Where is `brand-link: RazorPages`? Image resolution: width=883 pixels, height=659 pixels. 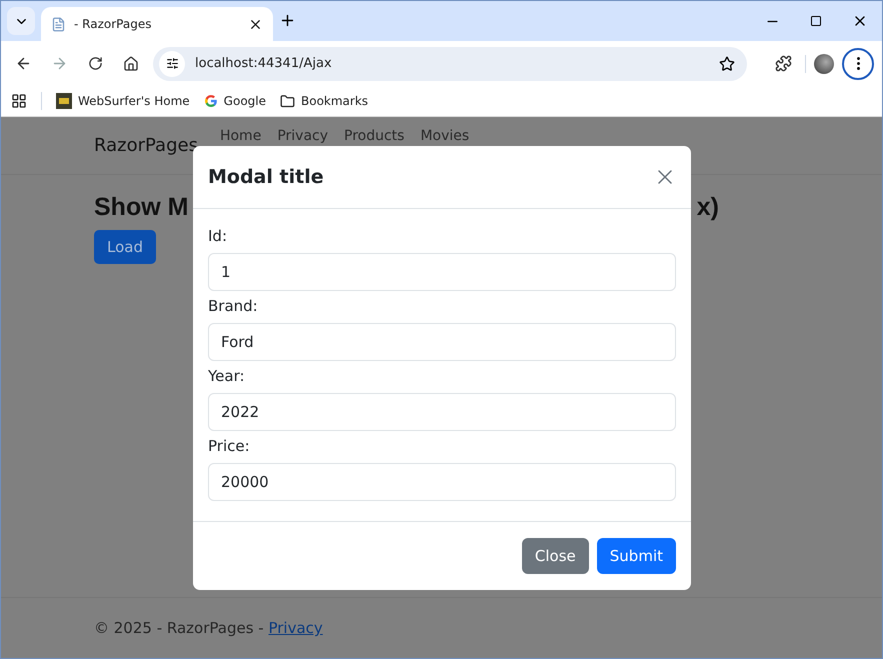
brand-link: RazorPages is located at coordinates (146, 145).